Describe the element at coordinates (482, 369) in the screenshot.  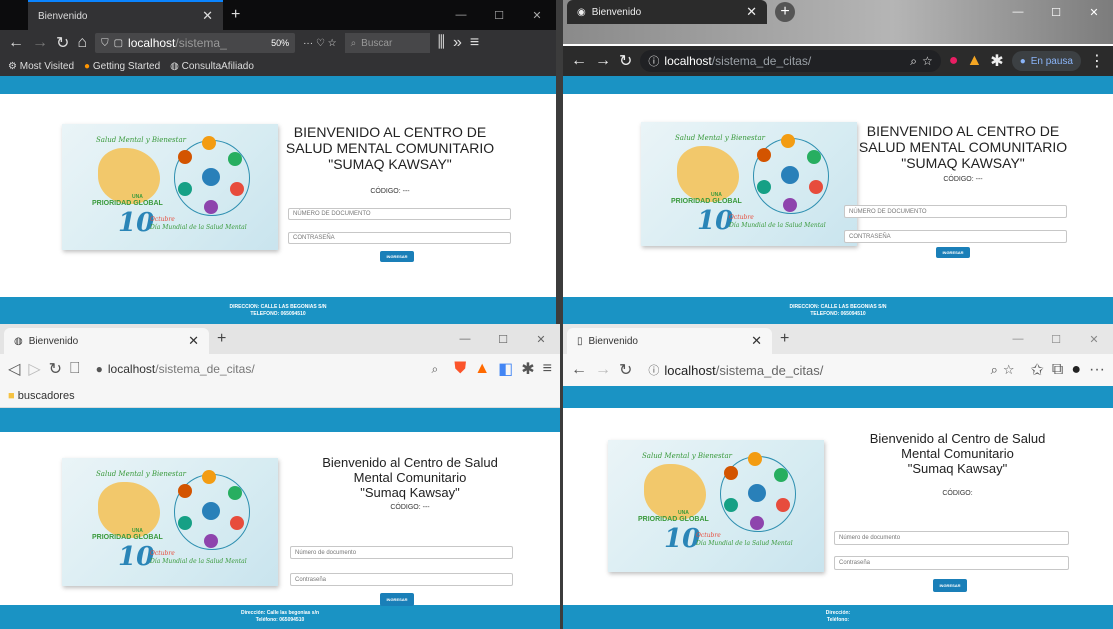
I see `brave-rewards-icon: ▲` at that location.